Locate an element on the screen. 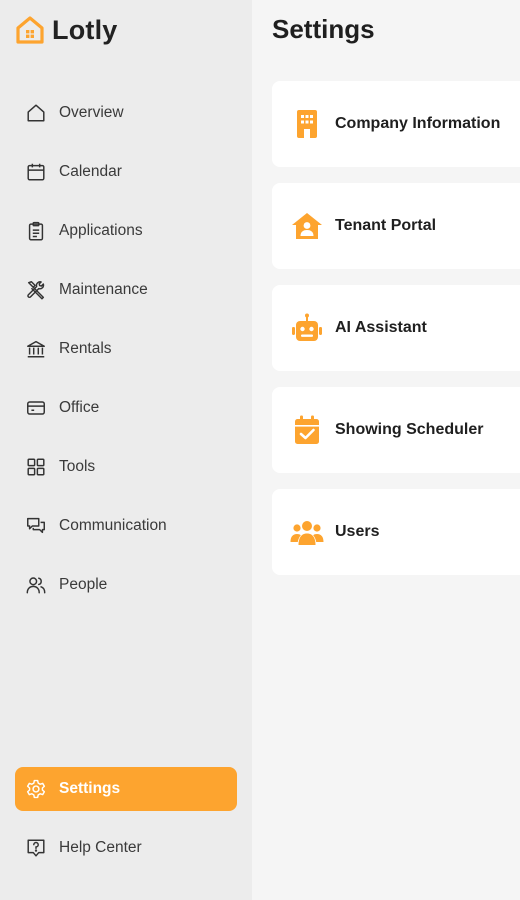 This screenshot has width=520, height=900. settings-card-tenant-portal: Tenant Portal is located at coordinates (396, 226).